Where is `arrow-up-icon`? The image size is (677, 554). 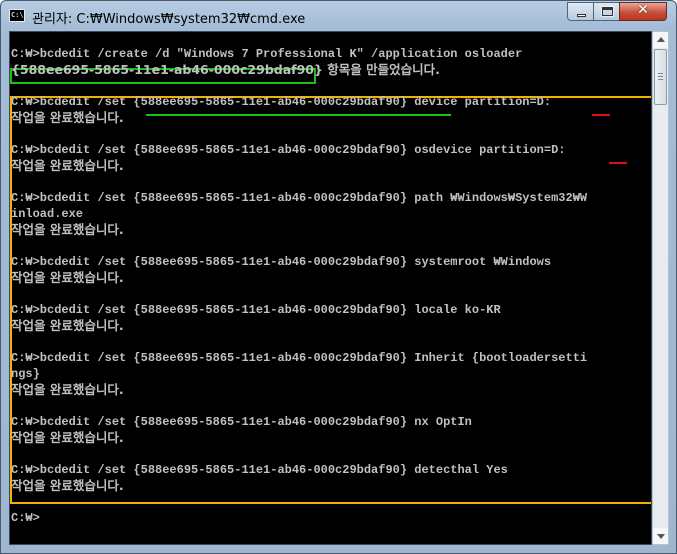
arrow-up-icon is located at coordinates (661, 39).